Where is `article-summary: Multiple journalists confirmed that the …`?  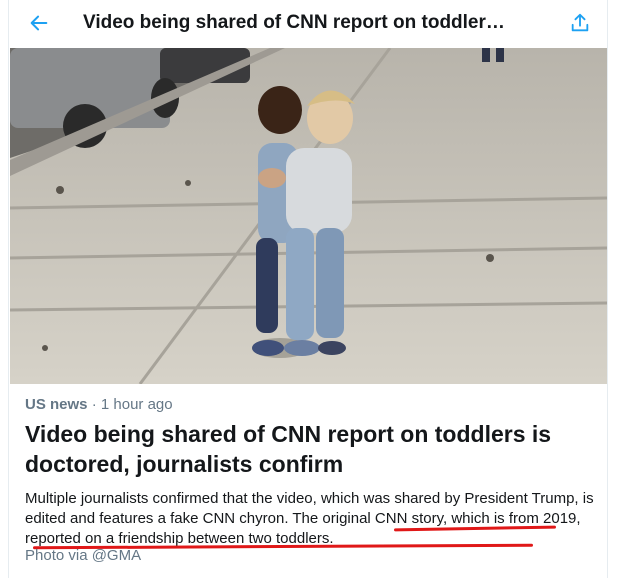 article-summary: Multiple journalists confirmed that the … is located at coordinates (312, 519).